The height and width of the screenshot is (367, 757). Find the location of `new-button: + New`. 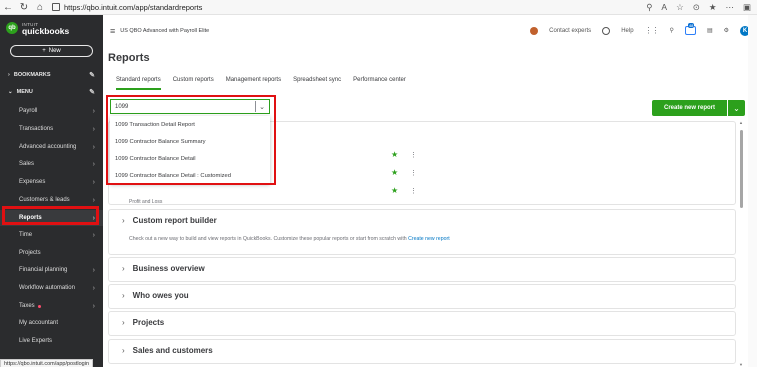

new-button: + New is located at coordinates (51, 51).